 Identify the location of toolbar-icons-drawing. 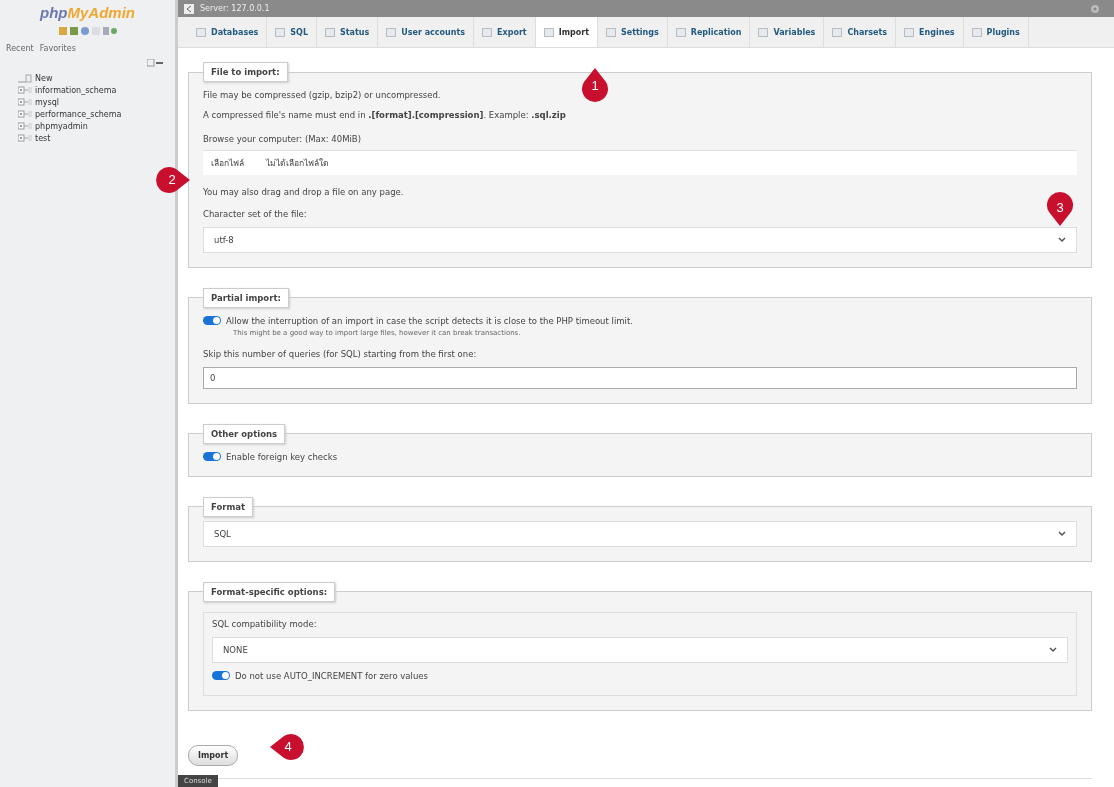
(87, 31).